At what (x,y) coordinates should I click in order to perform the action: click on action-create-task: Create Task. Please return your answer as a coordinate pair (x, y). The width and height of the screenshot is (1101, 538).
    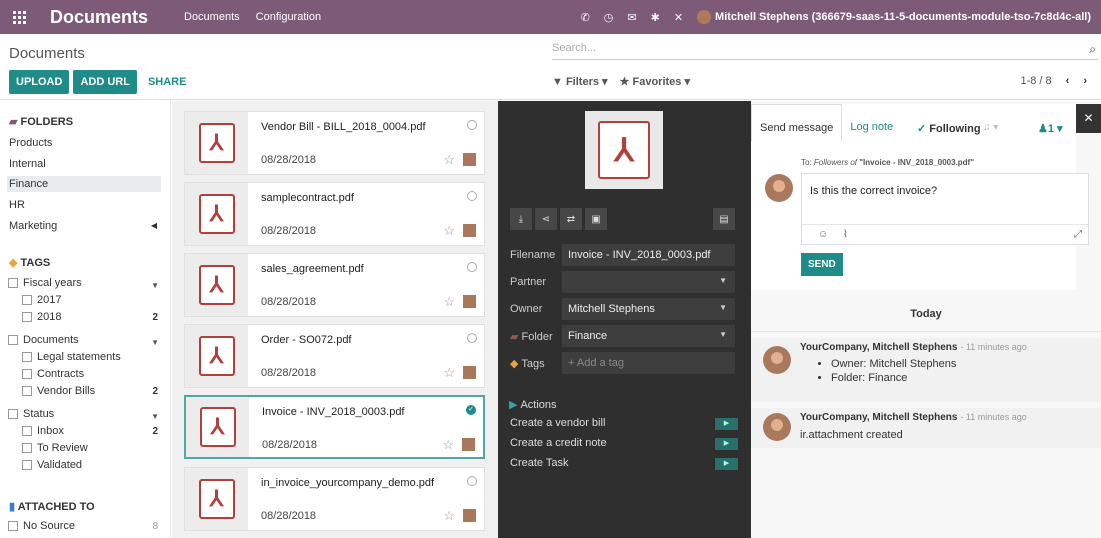
    Looking at the image, I should click on (539, 463).